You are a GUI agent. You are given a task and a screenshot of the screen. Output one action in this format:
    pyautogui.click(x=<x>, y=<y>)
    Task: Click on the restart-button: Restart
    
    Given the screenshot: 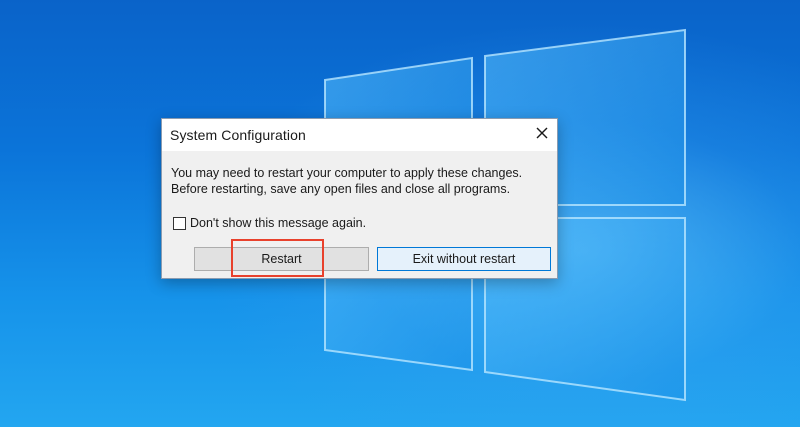 What is the action you would take?
    pyautogui.click(x=281, y=259)
    